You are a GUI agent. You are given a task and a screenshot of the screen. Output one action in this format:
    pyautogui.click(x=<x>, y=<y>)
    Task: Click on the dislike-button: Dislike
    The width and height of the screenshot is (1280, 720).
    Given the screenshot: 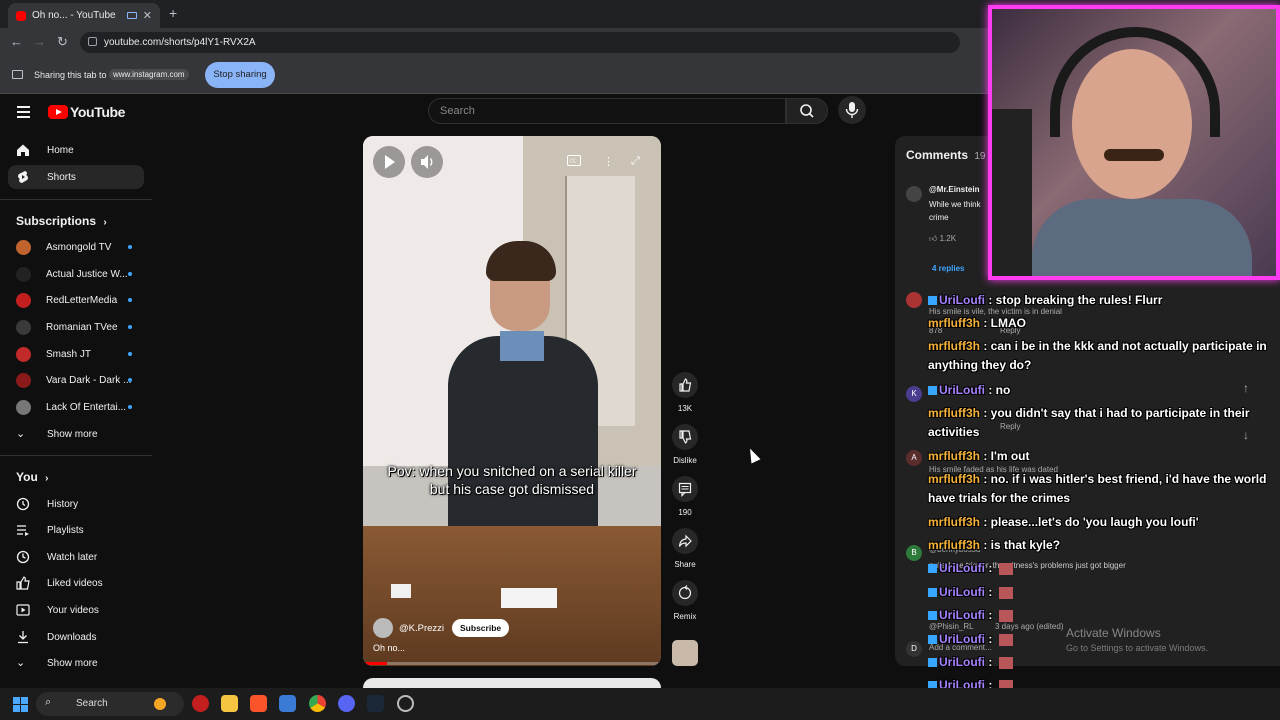 What is the action you would take?
    pyautogui.click(x=685, y=444)
    